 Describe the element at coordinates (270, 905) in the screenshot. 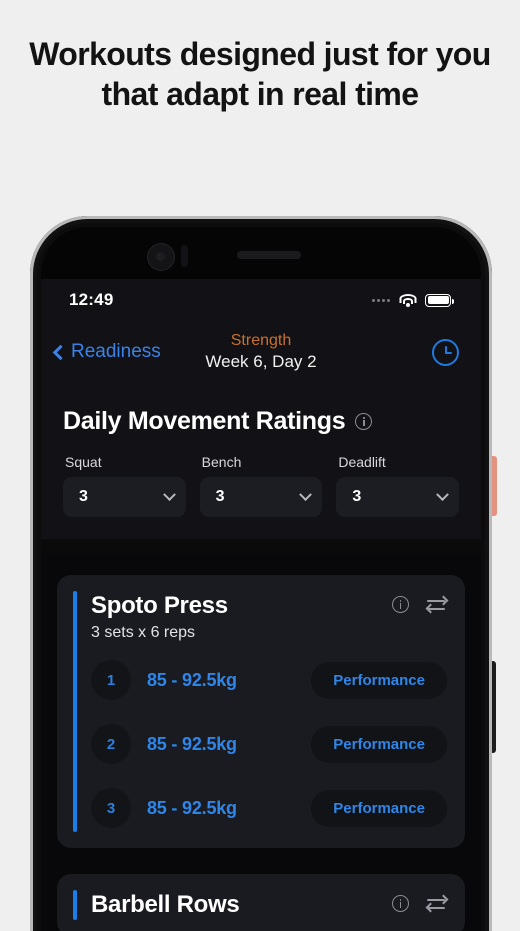

I see `exercise-header: Barbell Rows` at that location.